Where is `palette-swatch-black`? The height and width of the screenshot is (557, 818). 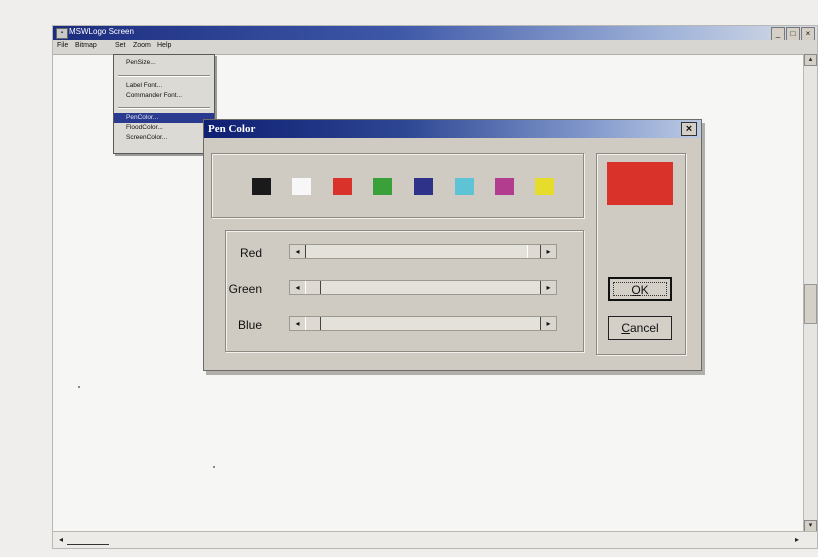
palette-swatch-black is located at coordinates (261, 186).